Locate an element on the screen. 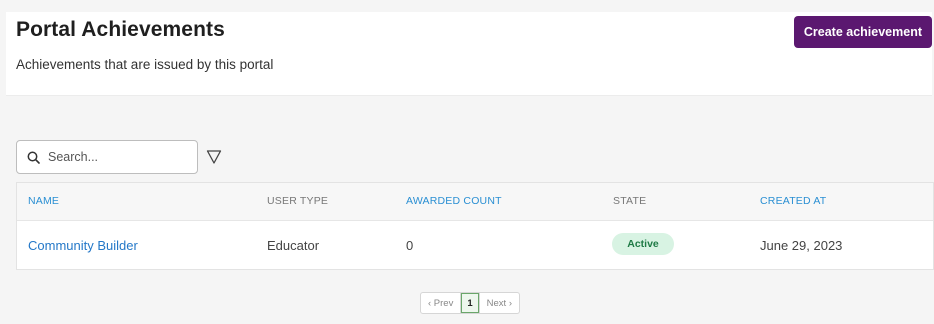  pagination-page-1: 1 is located at coordinates (470, 303).